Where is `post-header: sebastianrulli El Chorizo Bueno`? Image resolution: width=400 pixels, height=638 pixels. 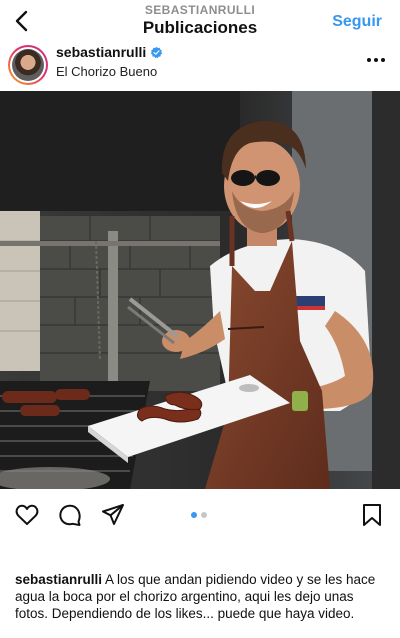
post-header: sebastianrulli El Chorizo Bueno is located at coordinates (200, 67).